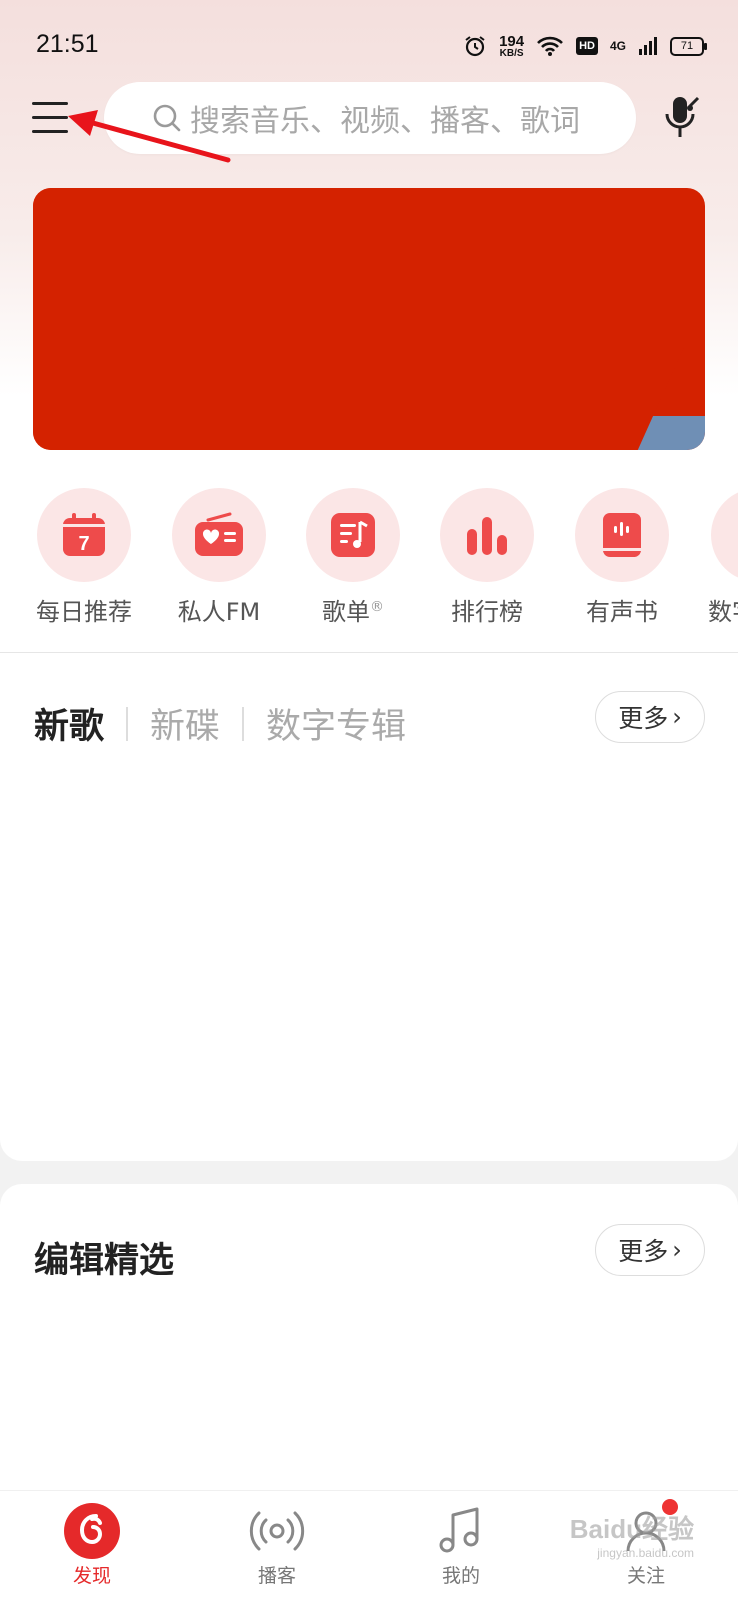 The height and width of the screenshot is (1604, 738). Describe the element at coordinates (459, 1530) in the screenshot. I see `music-note-icon` at that location.